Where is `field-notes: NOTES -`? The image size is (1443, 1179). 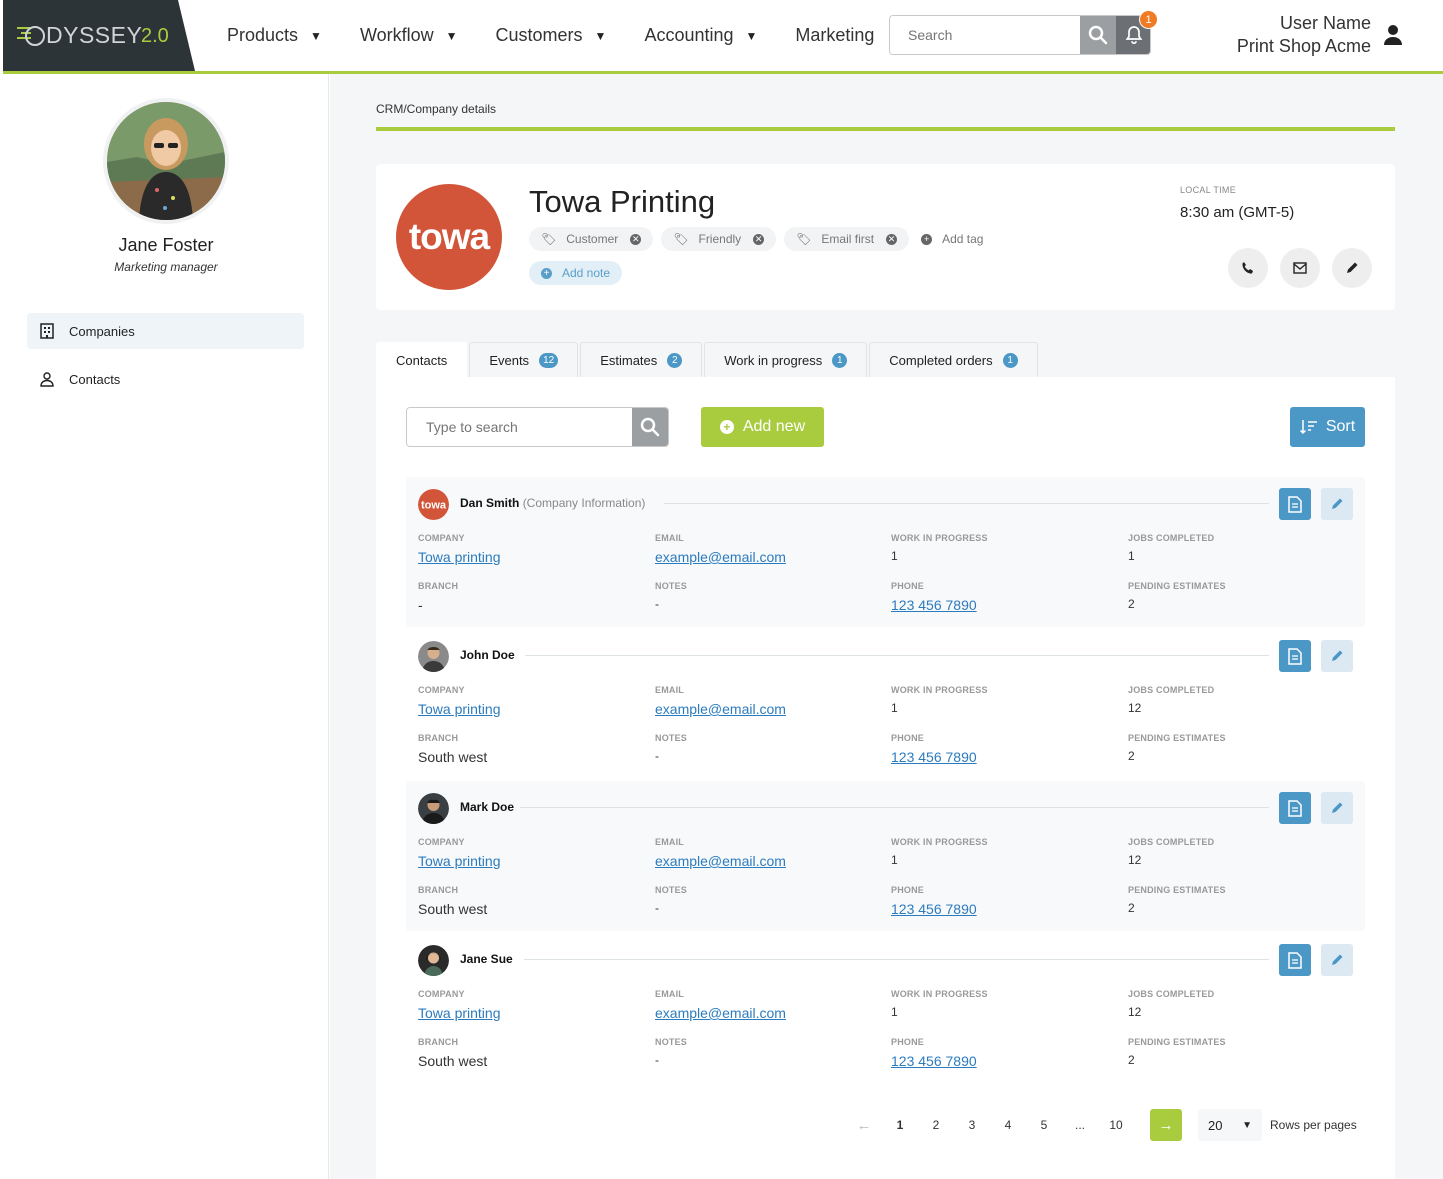 field-notes: NOTES - is located at coordinates (671, 748).